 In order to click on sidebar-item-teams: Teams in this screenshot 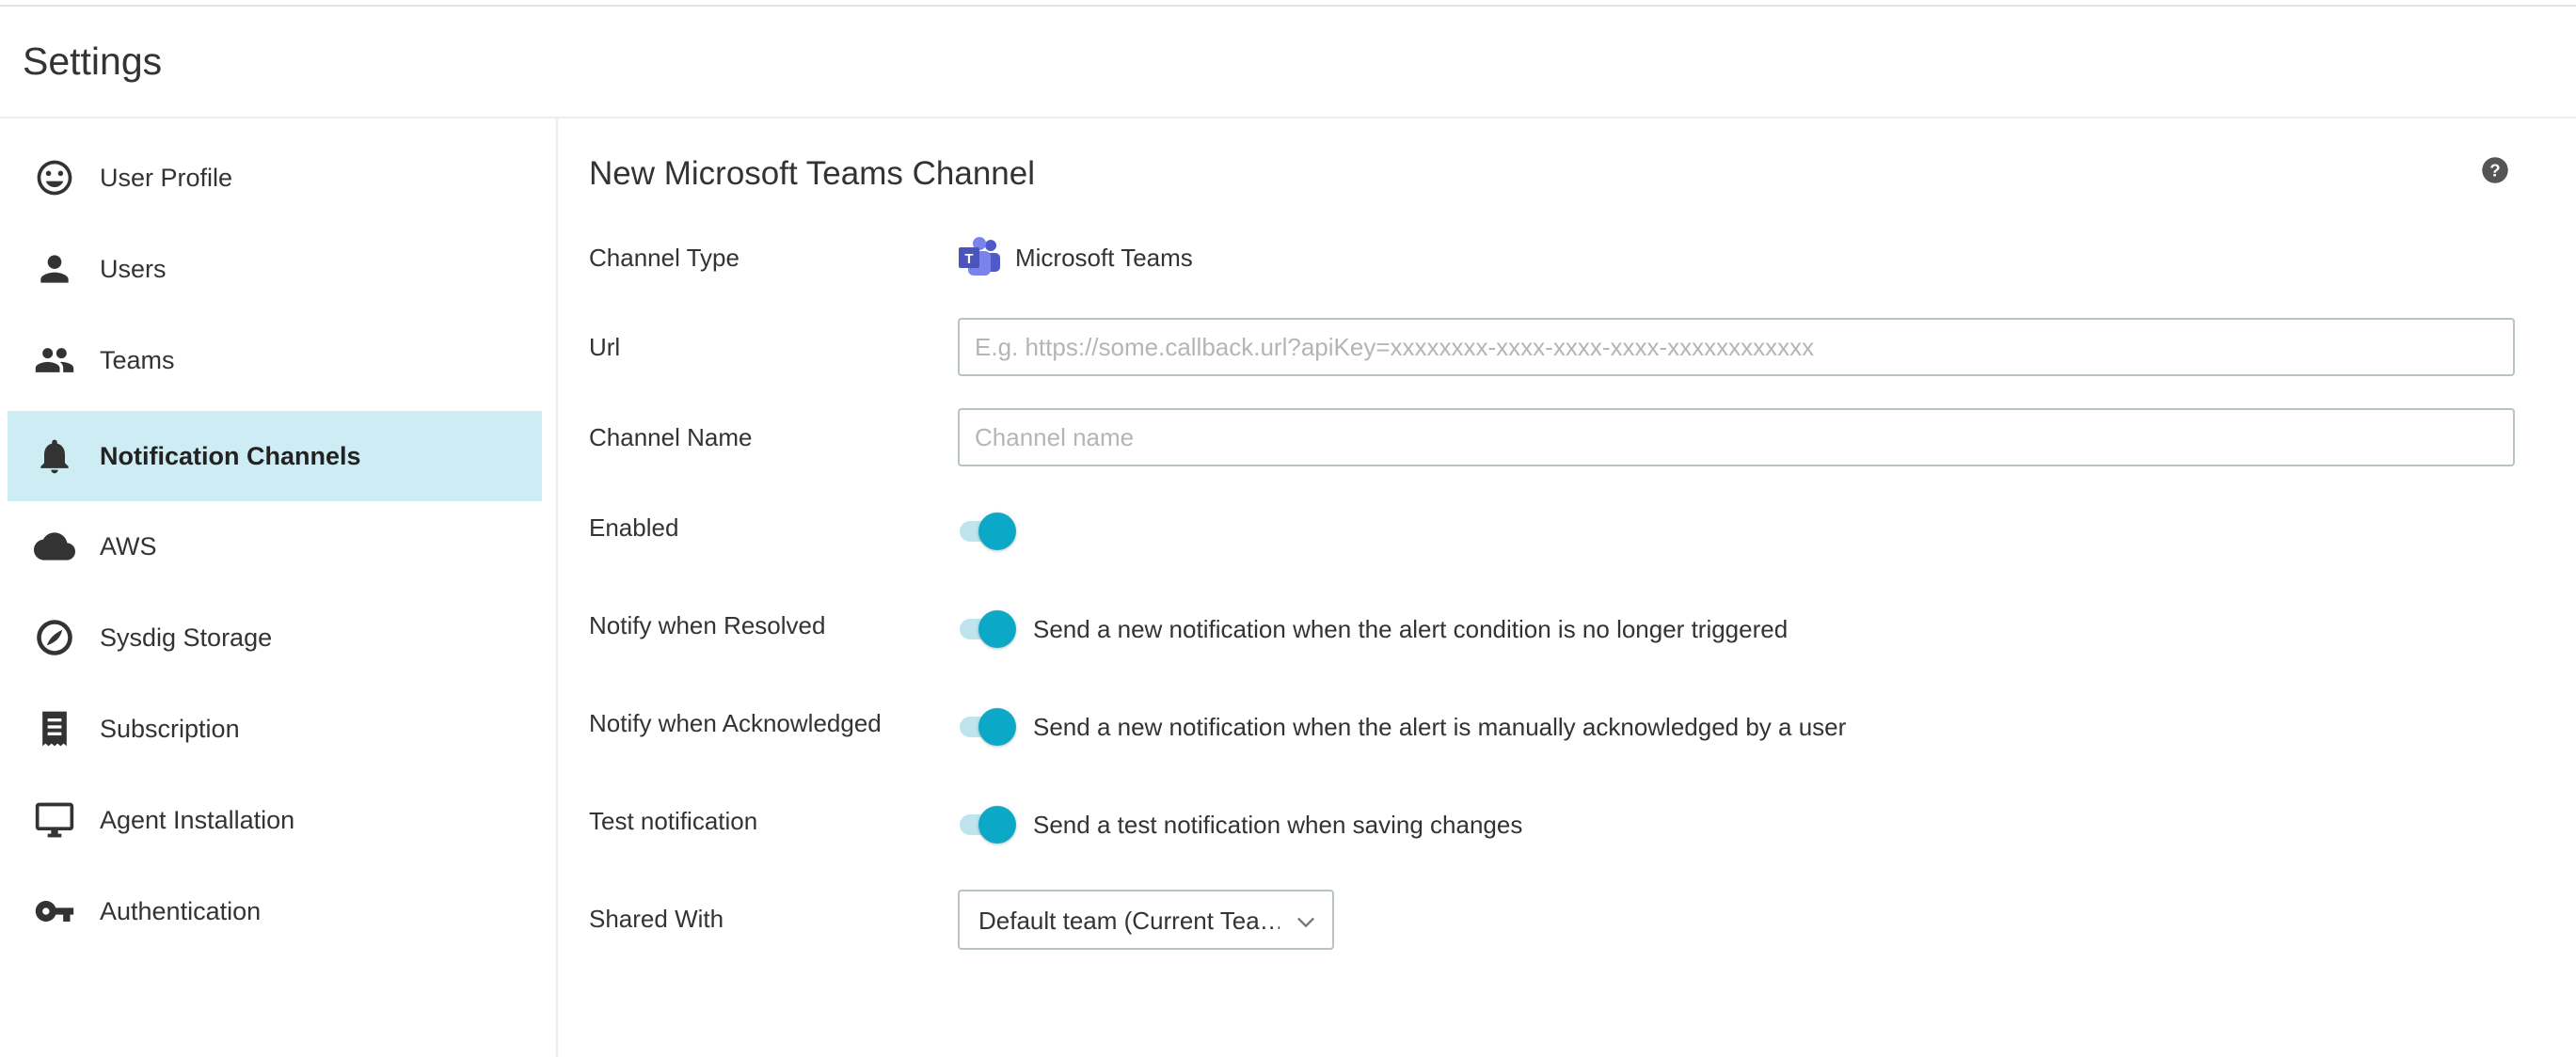, I will do `click(275, 360)`.